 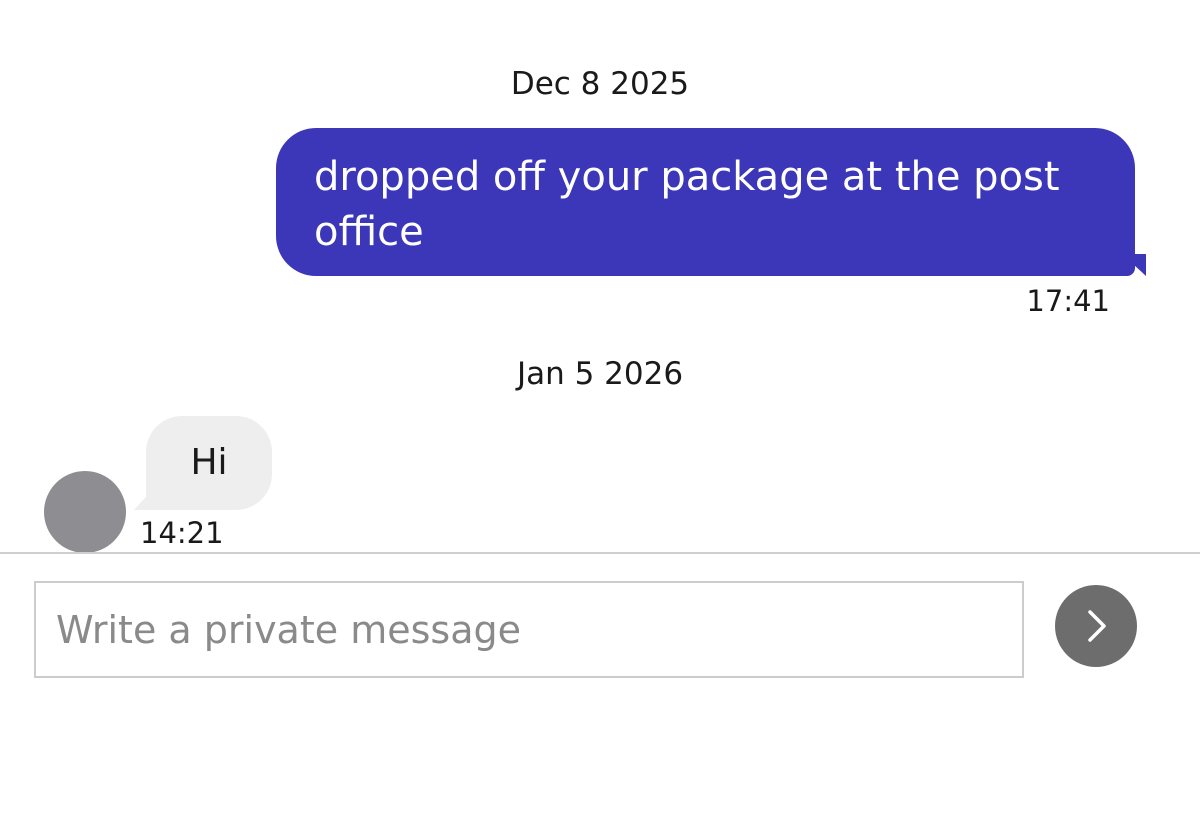 I want to click on date-separator: Jan 5 2026, so click(x=600, y=374).